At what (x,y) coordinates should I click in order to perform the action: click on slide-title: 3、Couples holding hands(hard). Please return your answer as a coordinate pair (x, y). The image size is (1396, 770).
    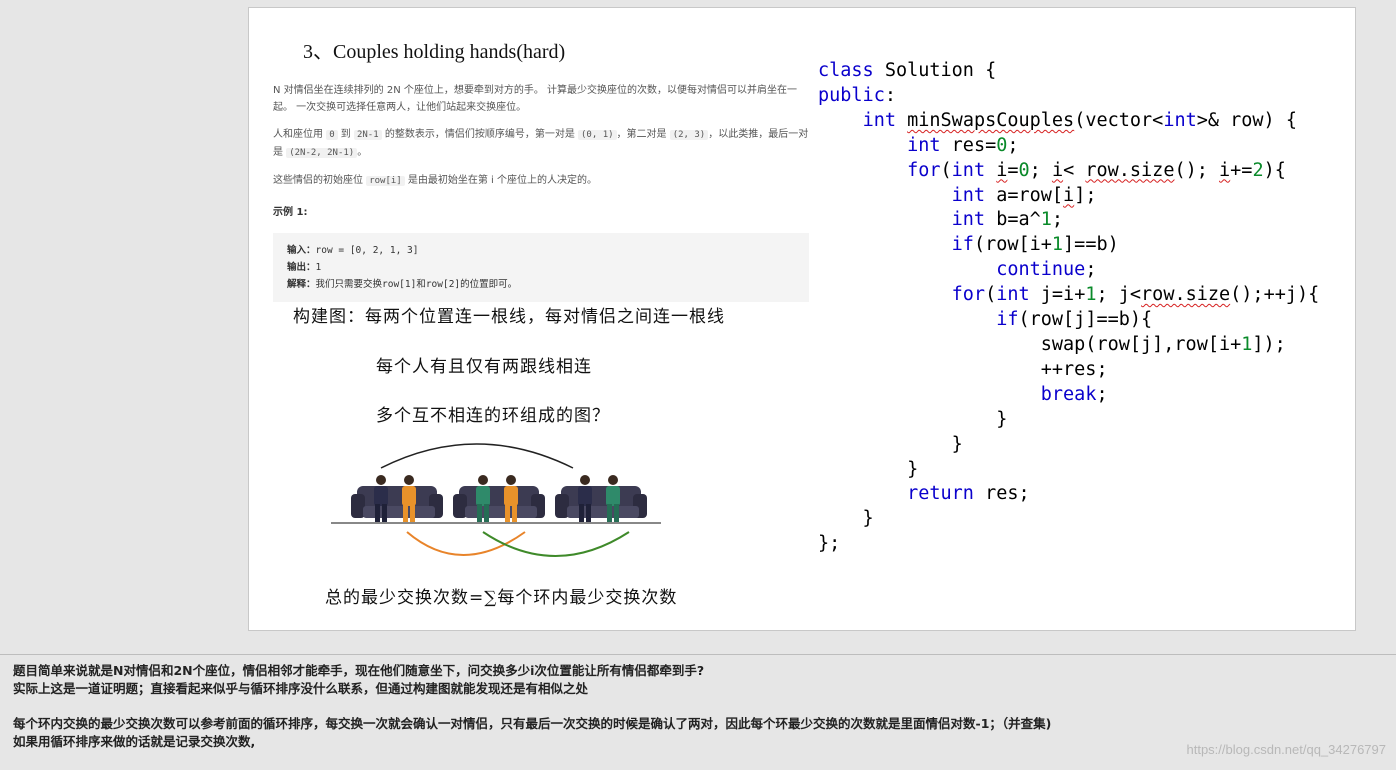
    Looking at the image, I should click on (434, 52).